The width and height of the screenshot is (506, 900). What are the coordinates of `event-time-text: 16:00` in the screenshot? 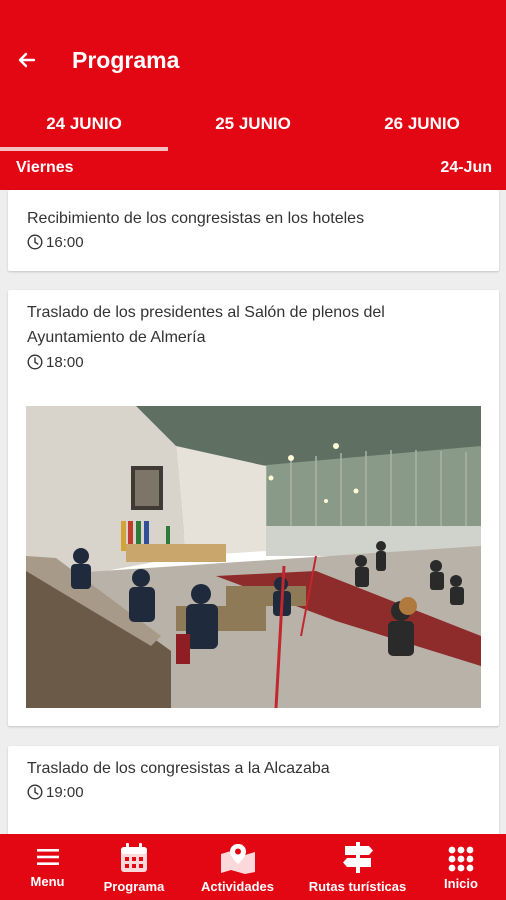 It's located at (65, 242).